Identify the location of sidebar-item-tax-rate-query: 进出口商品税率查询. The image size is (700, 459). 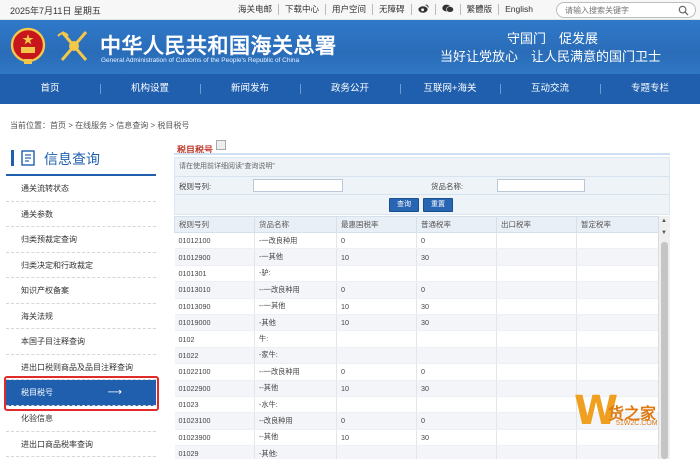
(81, 444).